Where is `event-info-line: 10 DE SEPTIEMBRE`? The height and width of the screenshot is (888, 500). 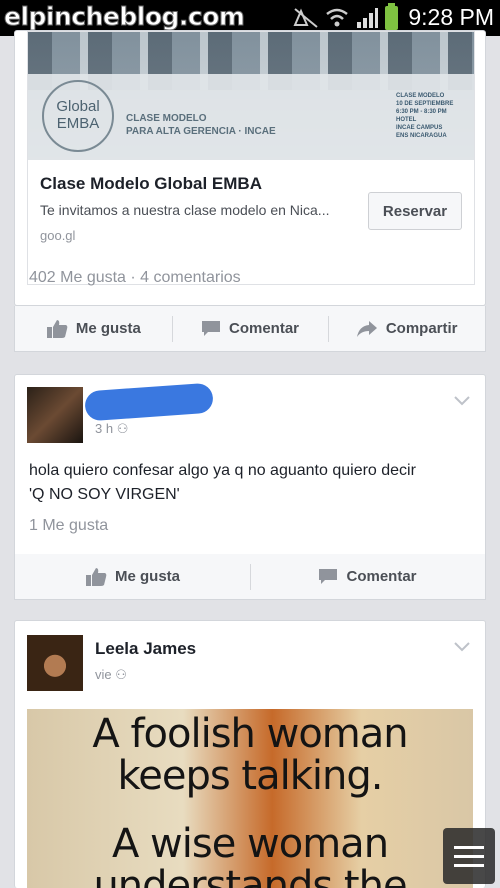 event-info-line: 10 DE SEPTIEMBRE is located at coordinates (425, 104).